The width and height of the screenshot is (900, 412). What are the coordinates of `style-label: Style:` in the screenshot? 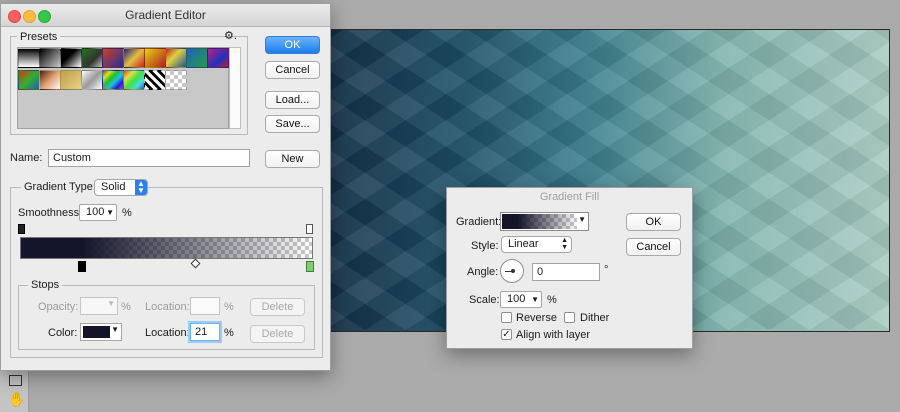 It's located at (485, 246).